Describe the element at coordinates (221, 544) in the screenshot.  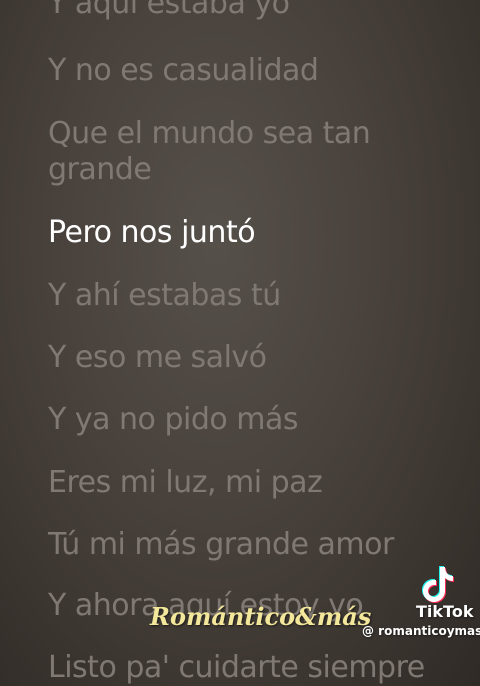
I see `lyric-line: Tú mi más grande amor` at that location.